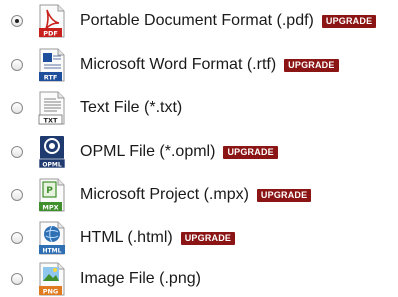 This screenshot has height=297, width=398. Describe the element at coordinates (52, 21) in the screenshot. I see `pdf-file-icon: PDF` at that location.